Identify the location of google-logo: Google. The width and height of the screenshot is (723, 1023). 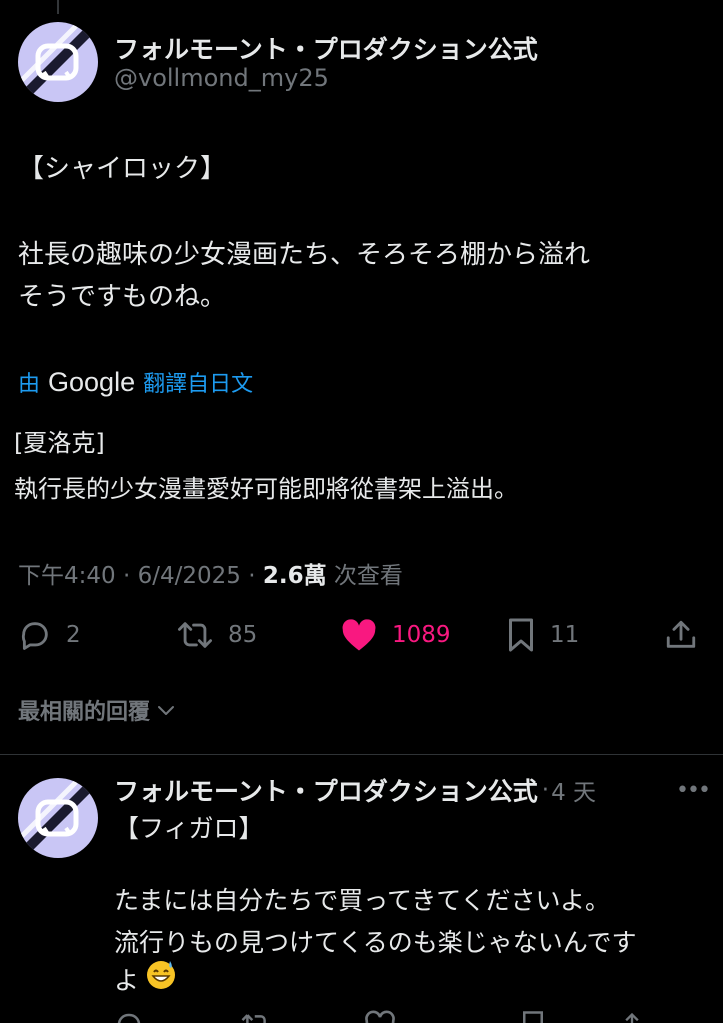
(92, 382).